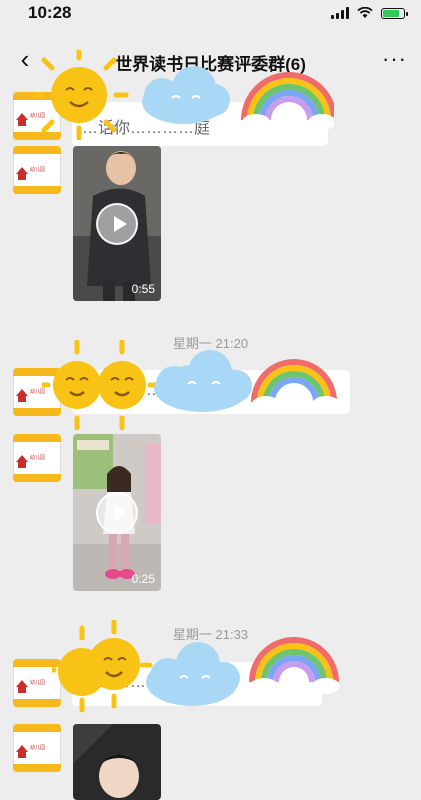 The height and width of the screenshot is (800, 421). Describe the element at coordinates (340, 13) in the screenshot. I see `signal-icon` at that location.